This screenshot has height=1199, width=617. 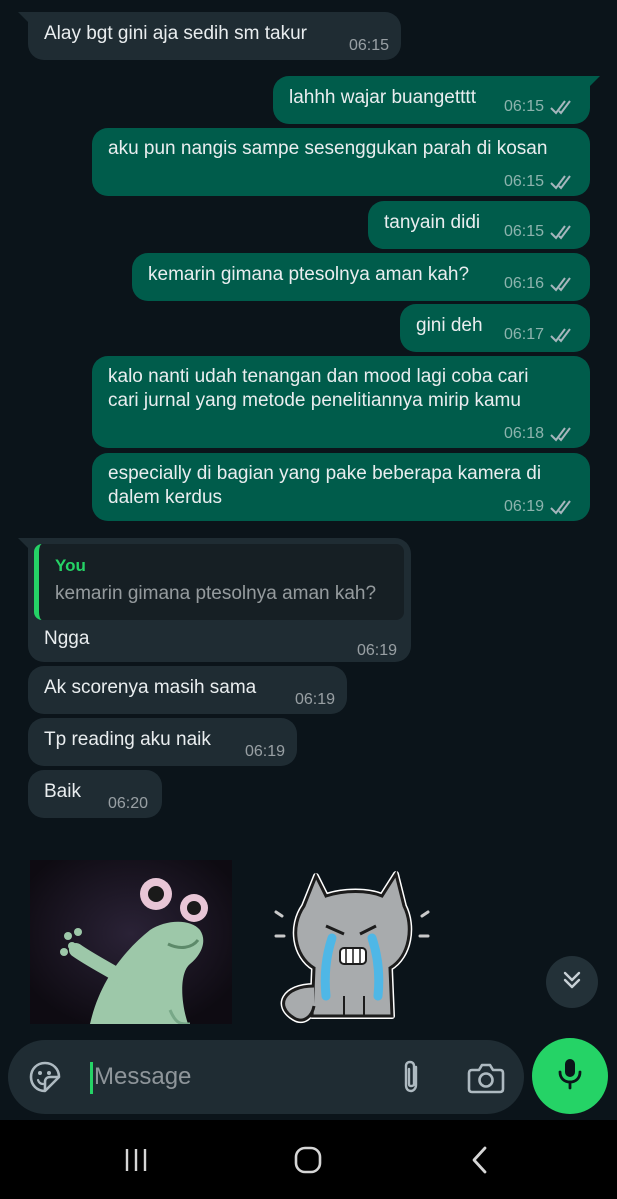 What do you see at coordinates (45, 1077) in the screenshot?
I see `sticker-smiley-icon` at bounding box center [45, 1077].